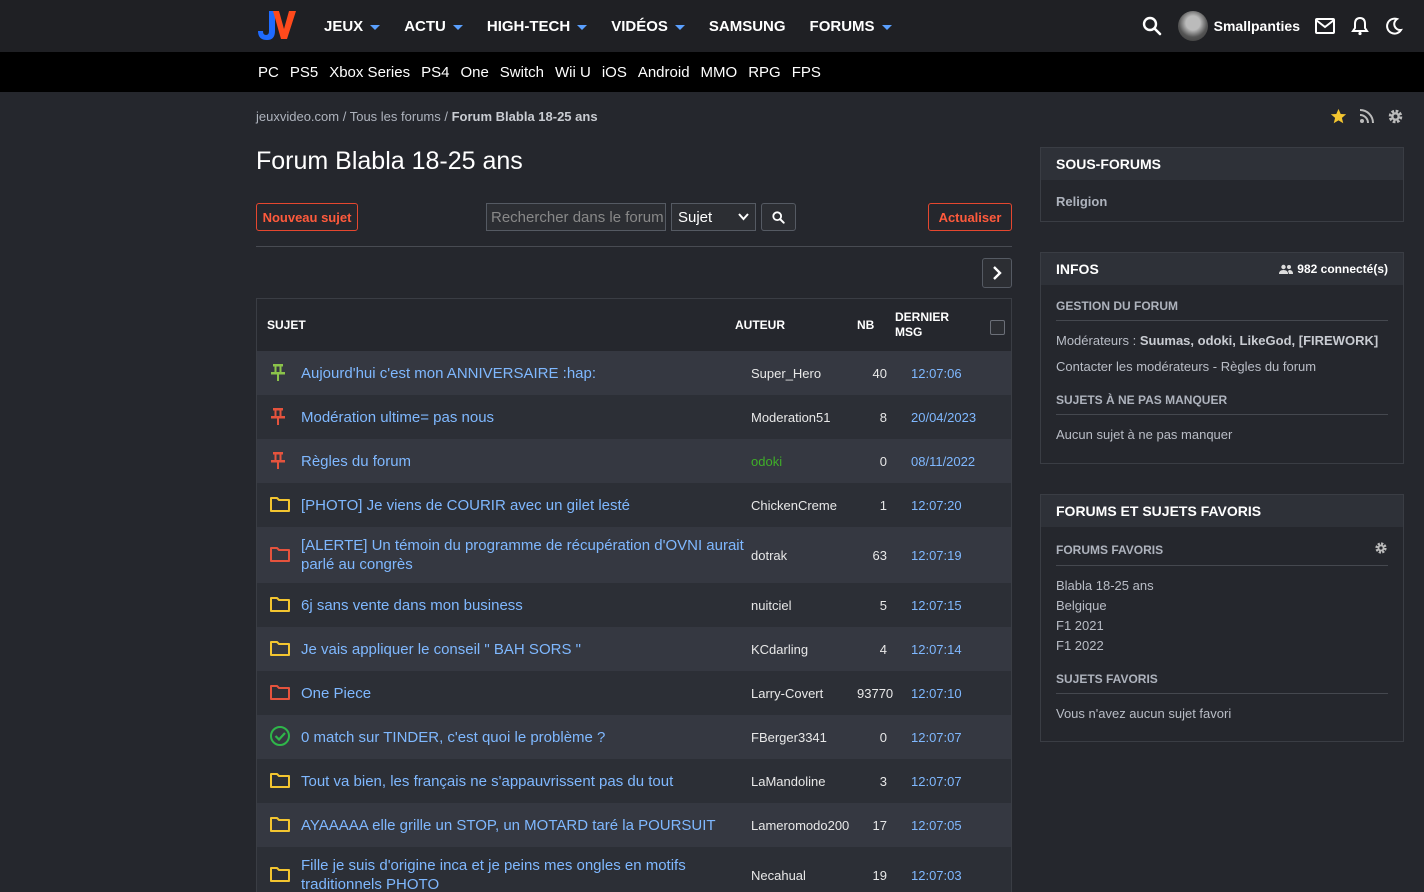 The height and width of the screenshot is (892, 1424). What do you see at coordinates (474, 72) in the screenshot?
I see `platform-link: One` at bounding box center [474, 72].